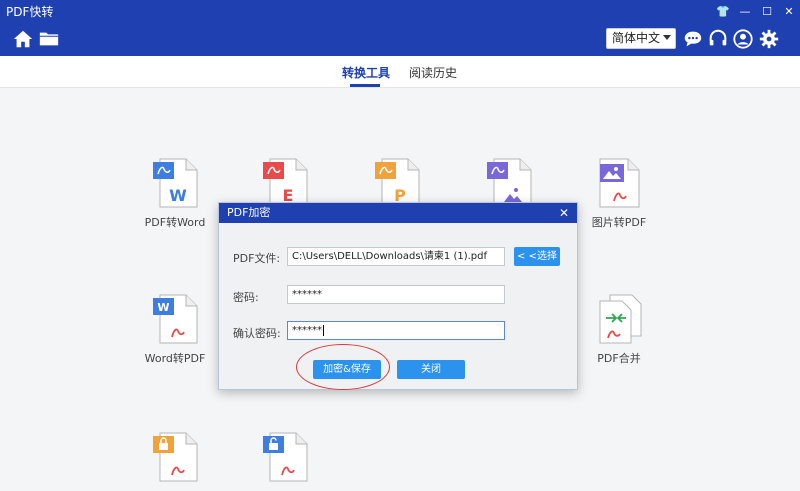 The width and height of the screenshot is (800, 491). I want to click on window-controls: 👕 — ☐ ✕, so click(756, 11).